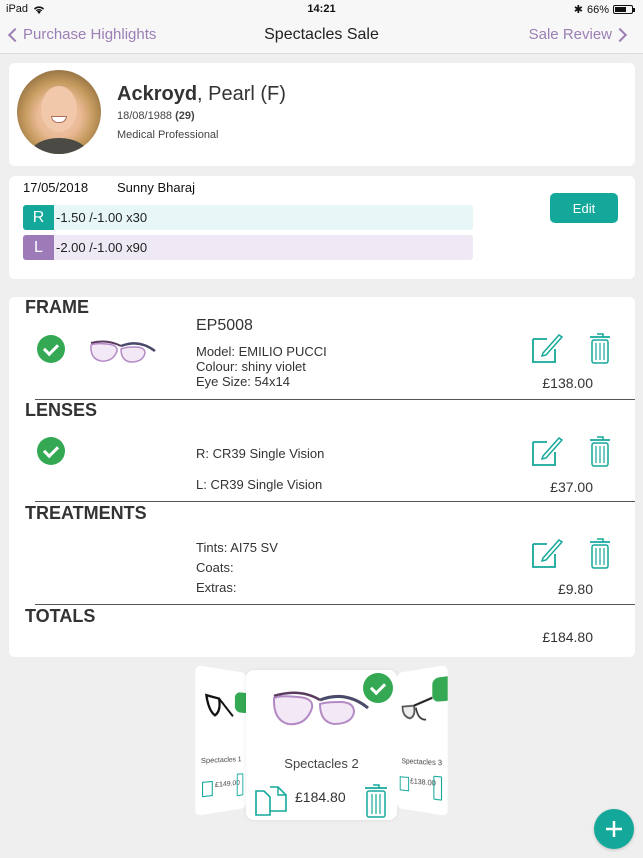 Image resolution: width=643 pixels, height=858 pixels. Describe the element at coordinates (240, 702) in the screenshot. I see `spectacles-1-check-icon` at that location.